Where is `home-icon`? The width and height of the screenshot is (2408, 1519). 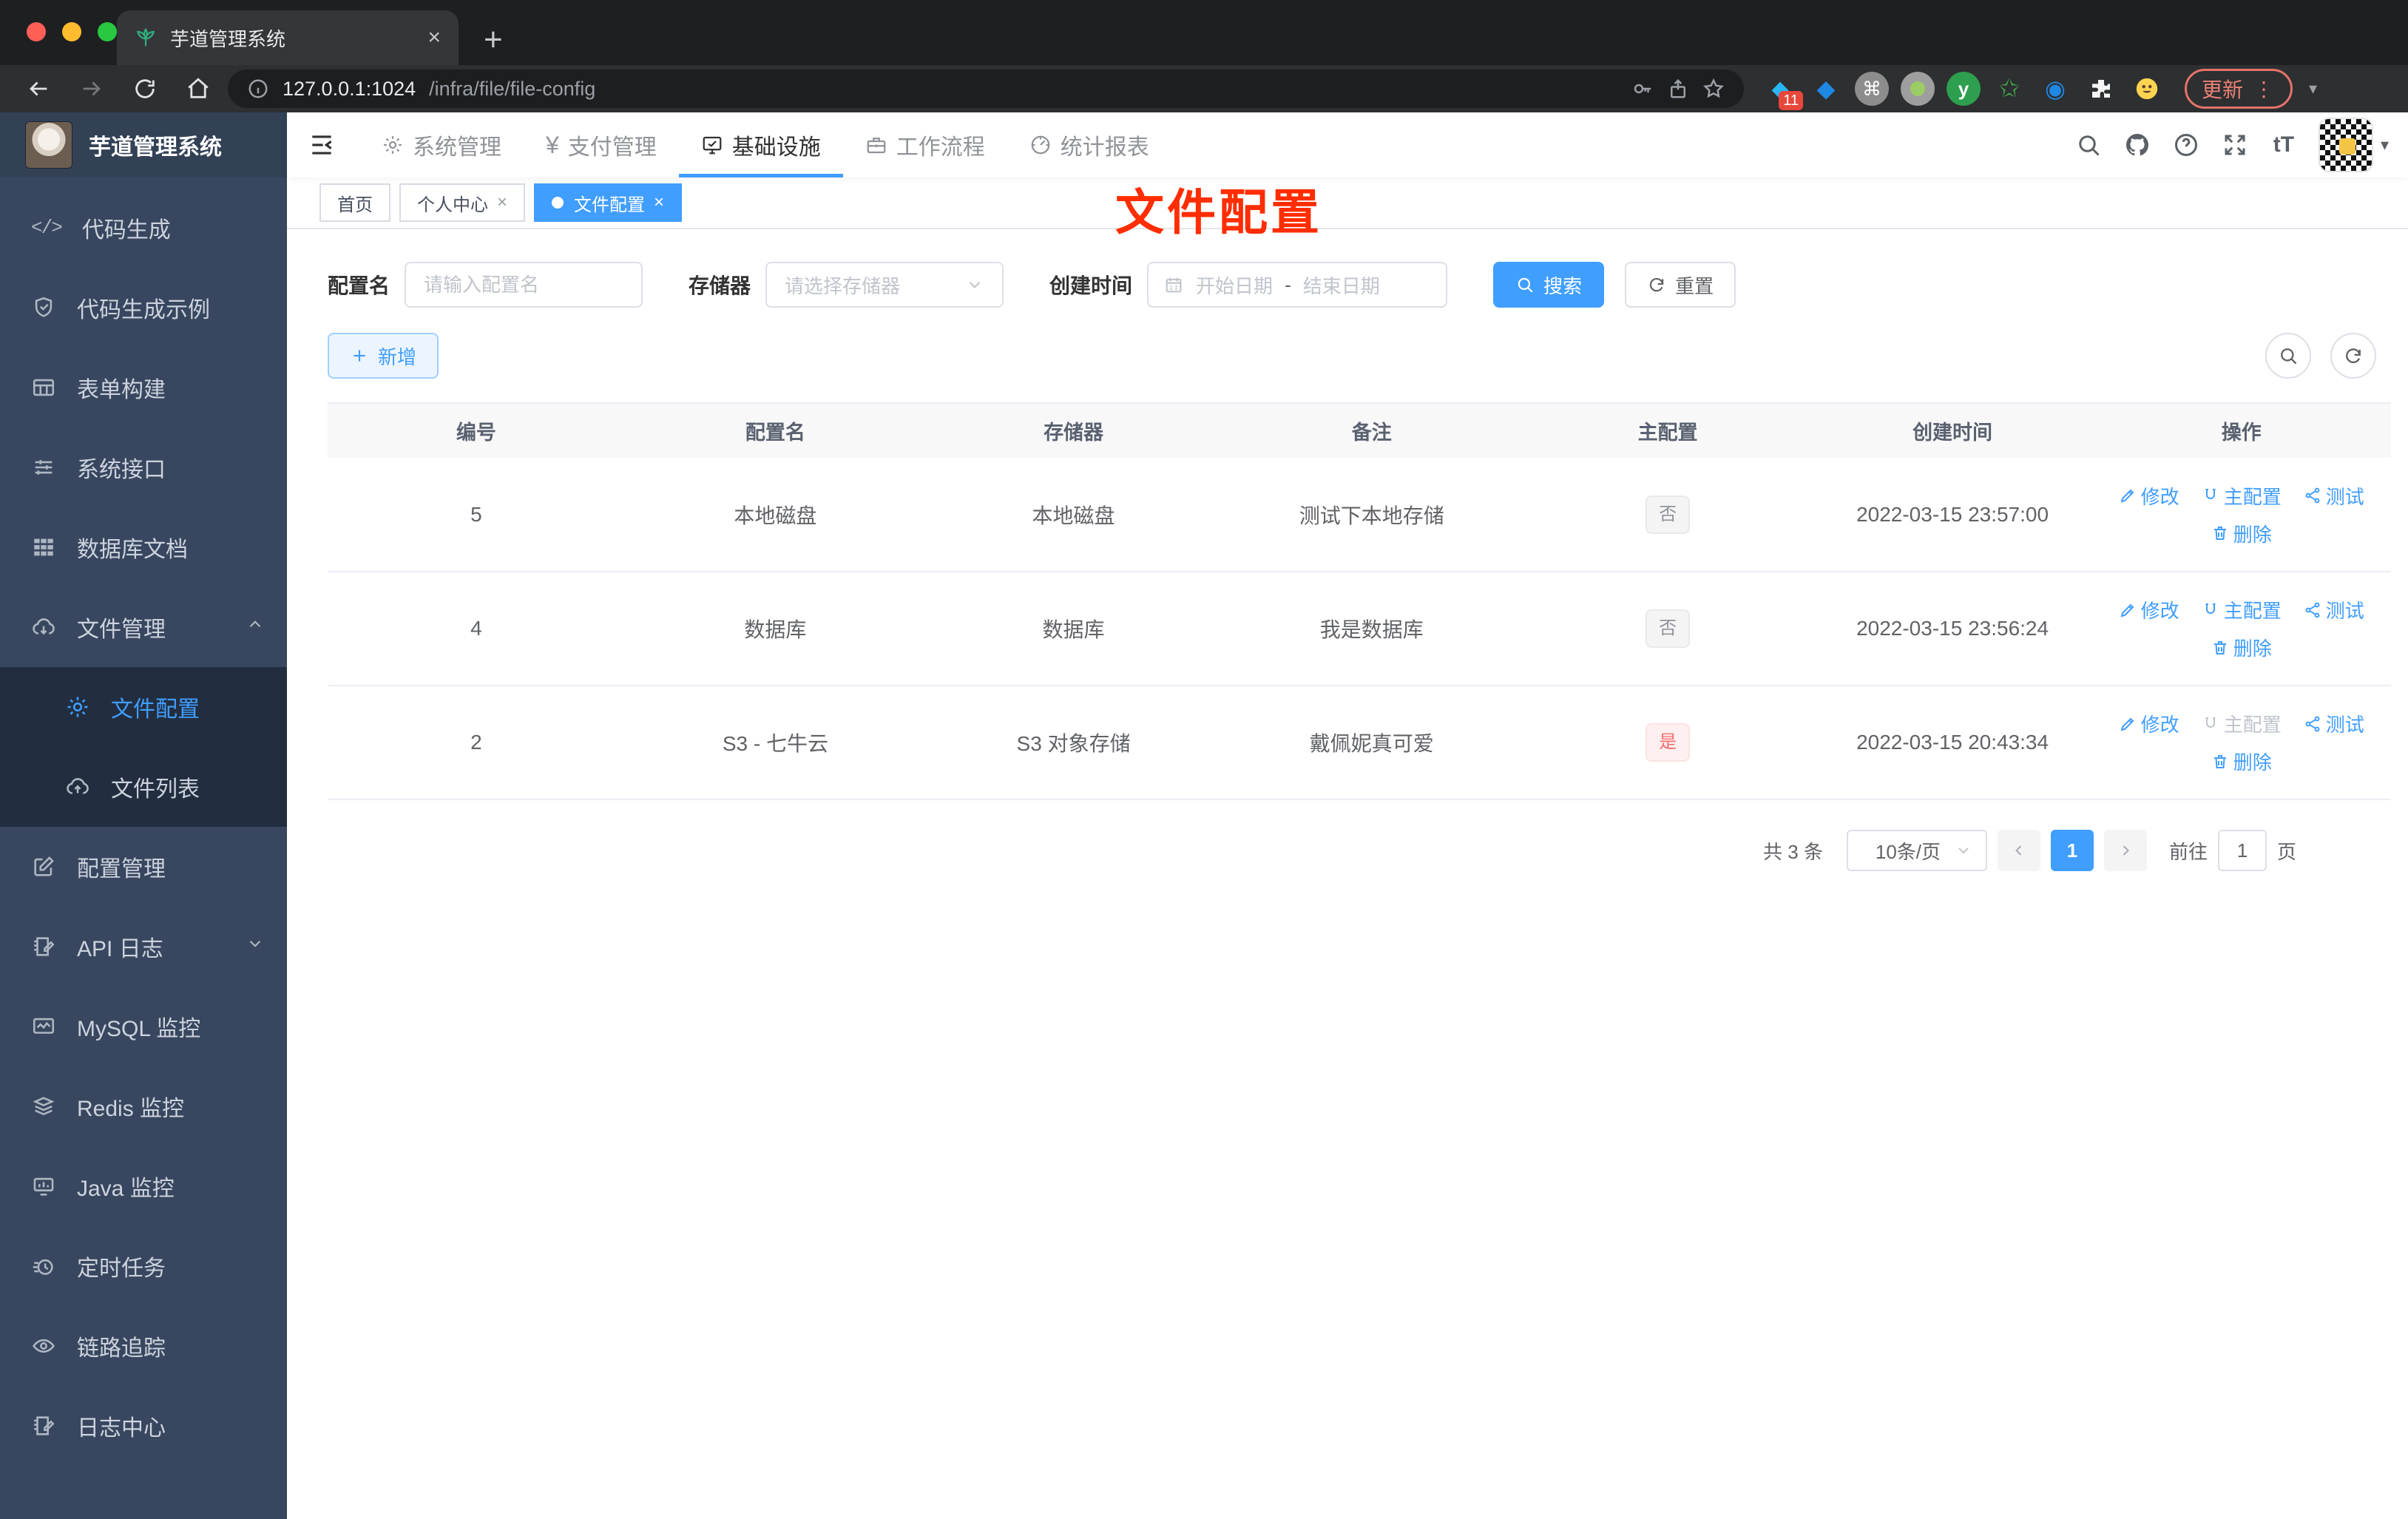
home-icon is located at coordinates (198, 89).